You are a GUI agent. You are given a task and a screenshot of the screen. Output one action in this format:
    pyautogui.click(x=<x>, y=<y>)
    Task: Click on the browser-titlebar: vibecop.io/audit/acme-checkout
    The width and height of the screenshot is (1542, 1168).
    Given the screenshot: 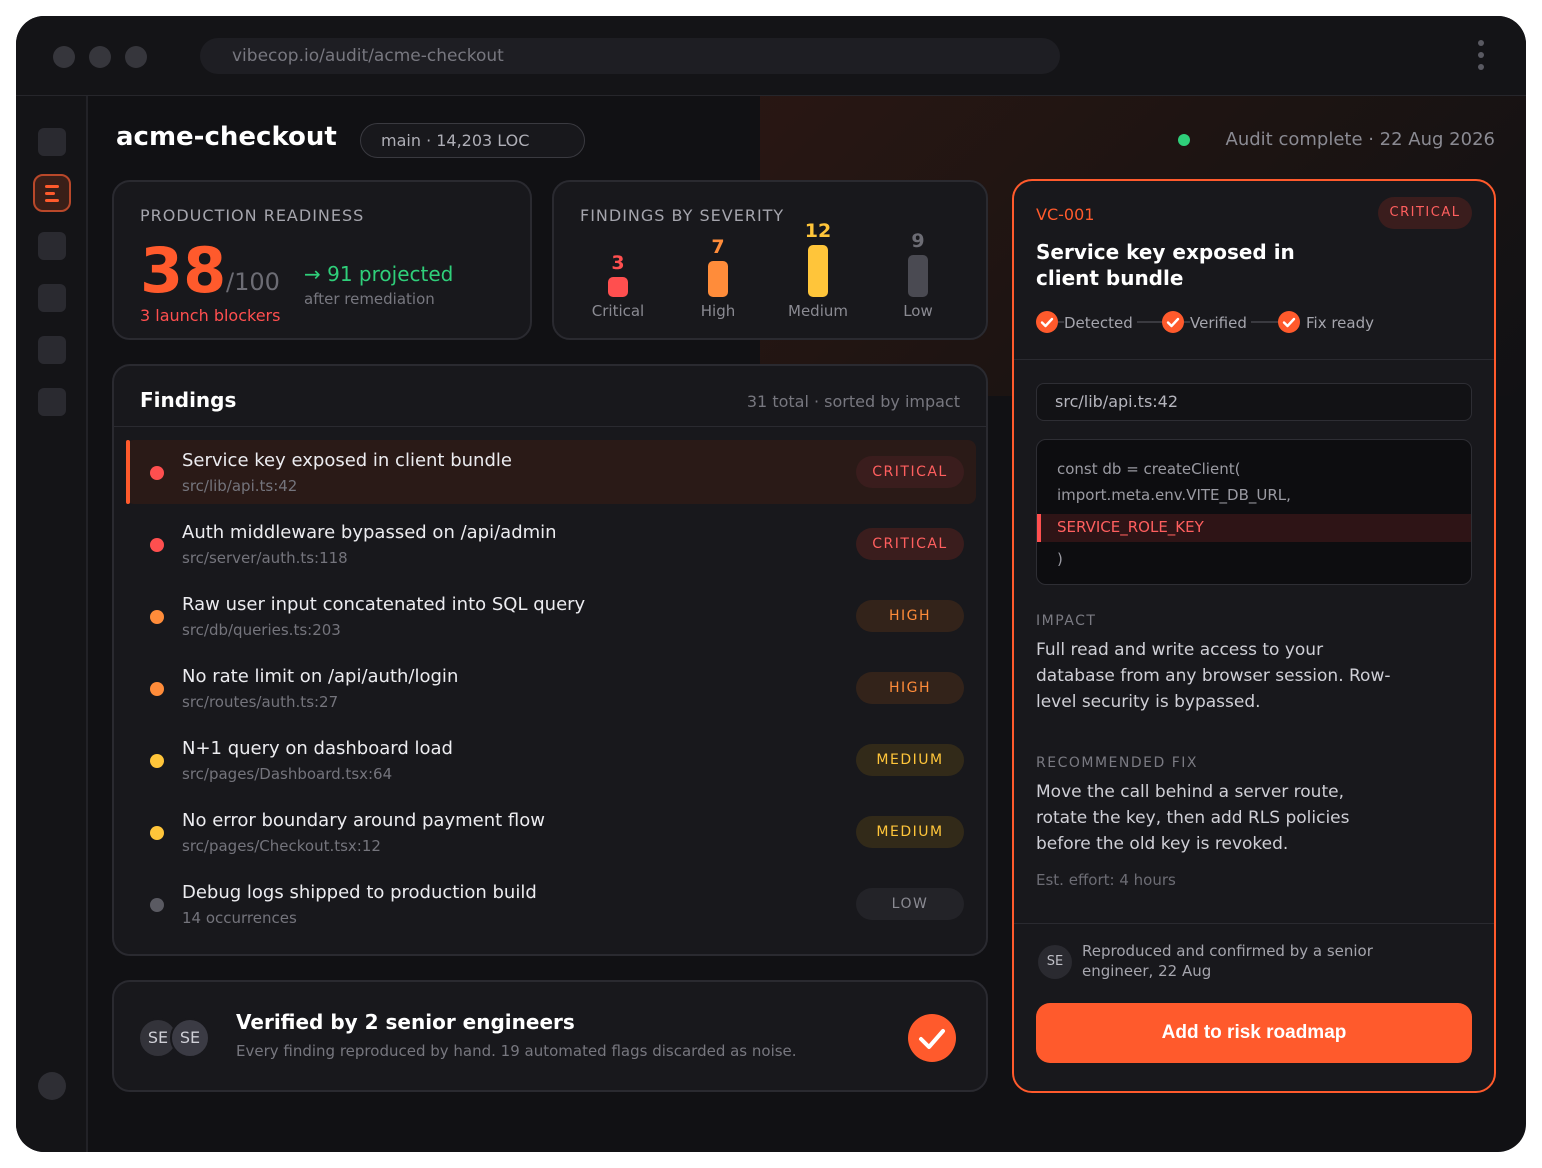 What is the action you would take?
    pyautogui.click(x=771, y=56)
    